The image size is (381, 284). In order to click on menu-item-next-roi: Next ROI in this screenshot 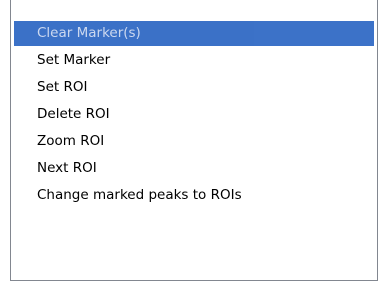, I will do `click(194, 168)`.